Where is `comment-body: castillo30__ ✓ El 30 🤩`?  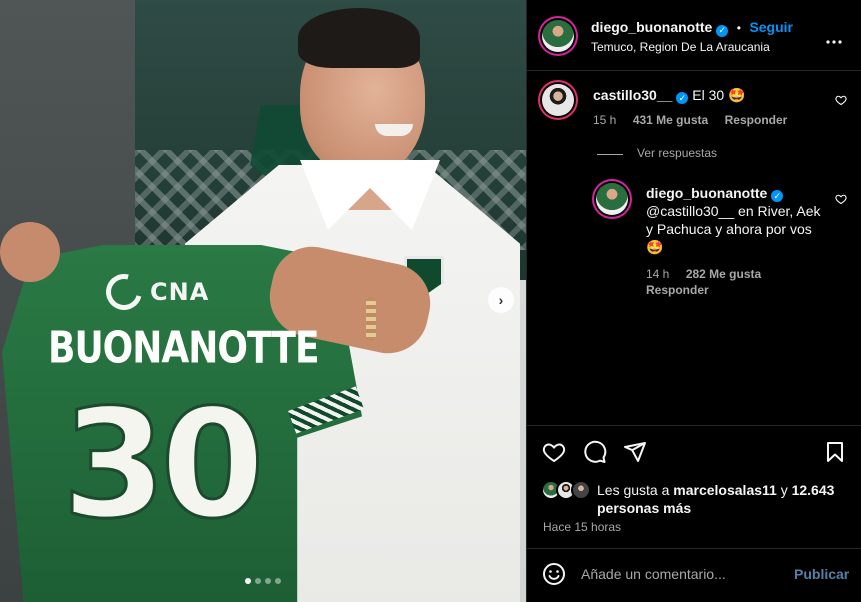
comment-body: castillo30__ ✓ El 30 🤩 is located at coordinates (669, 95).